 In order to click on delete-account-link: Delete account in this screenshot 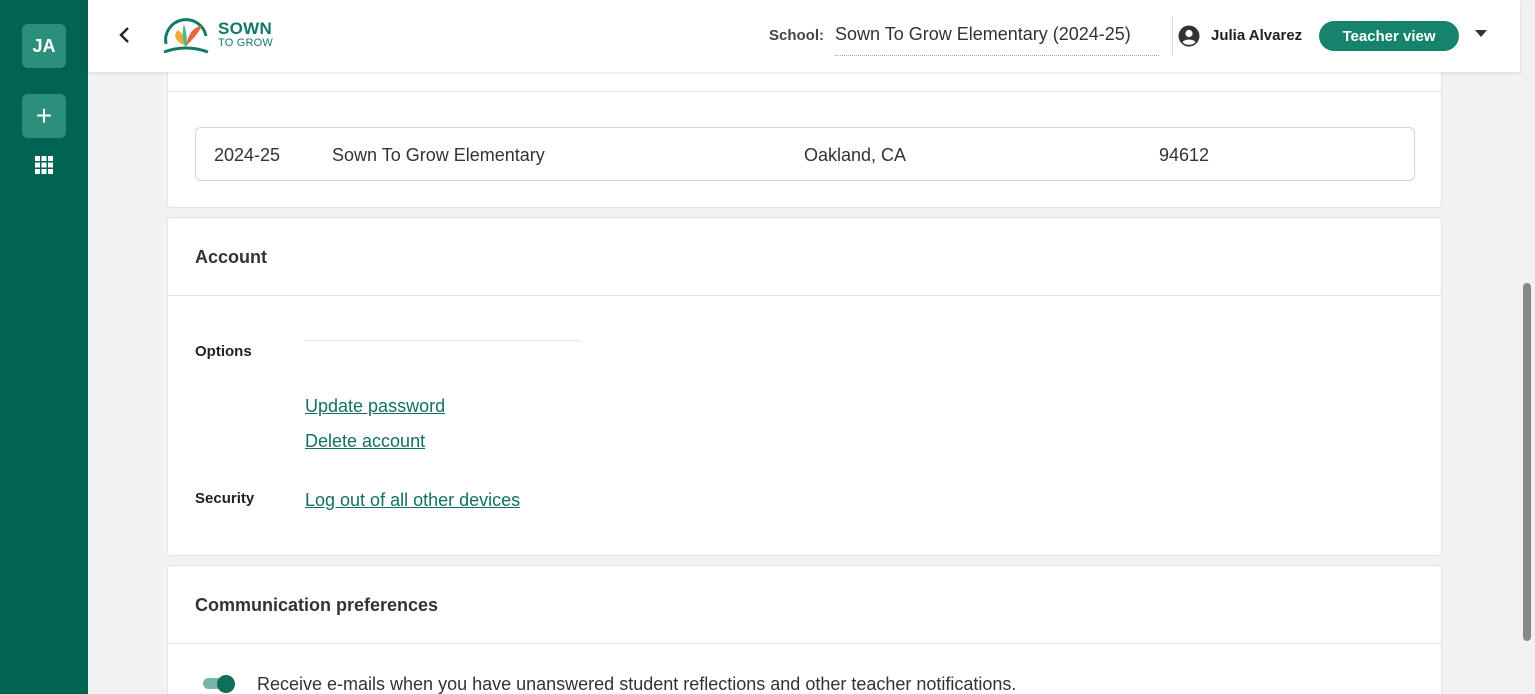, I will do `click(365, 441)`.